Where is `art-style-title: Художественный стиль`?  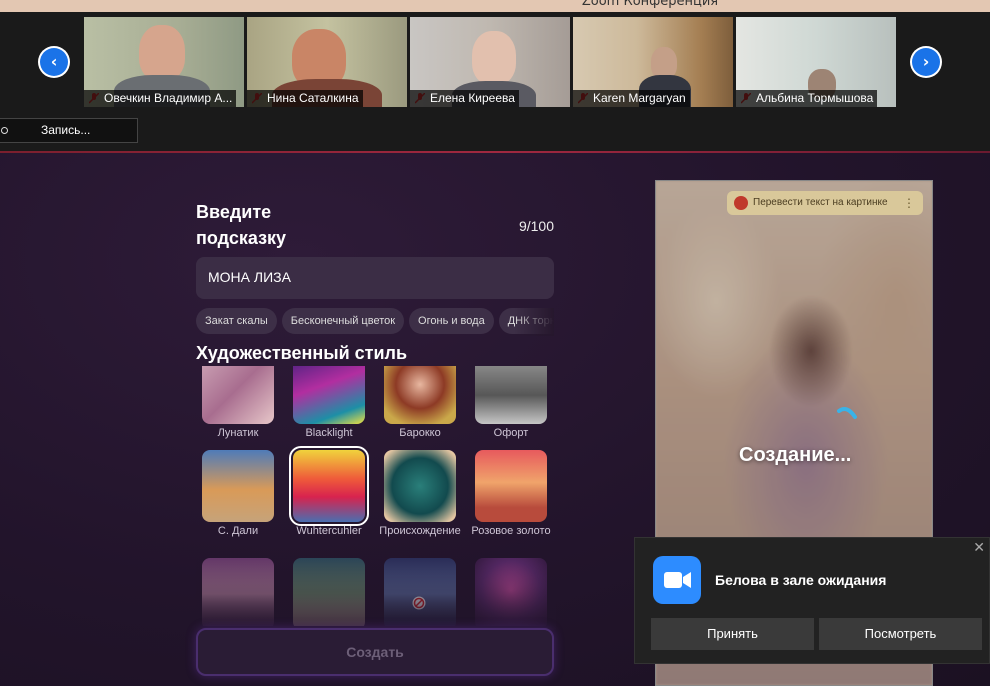
art-style-title: Художественный стиль is located at coordinates (302, 353).